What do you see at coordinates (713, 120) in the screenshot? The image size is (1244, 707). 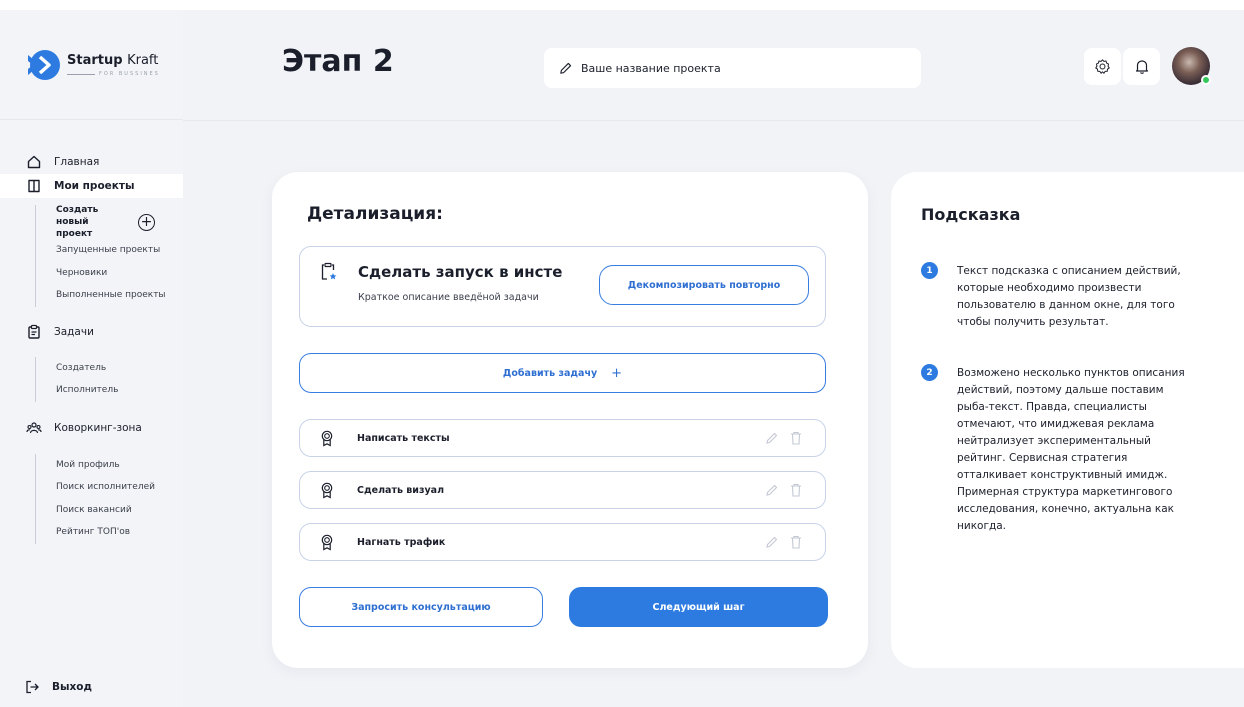 I see `header-divider` at bounding box center [713, 120].